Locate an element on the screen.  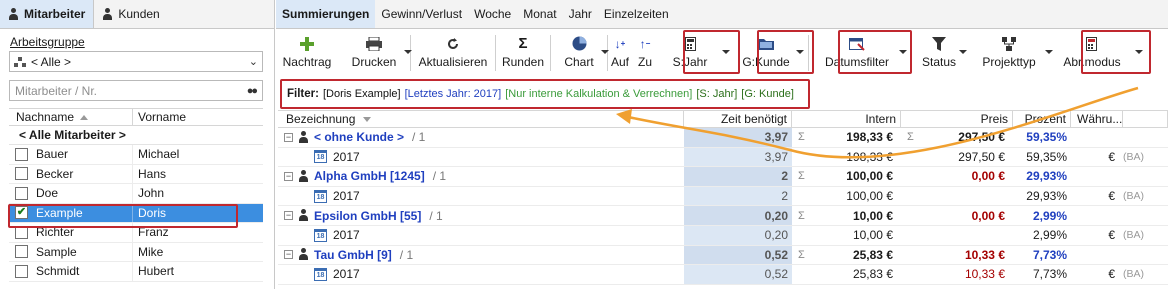
tab-kunden: Kunden is located at coordinates (130, 14).